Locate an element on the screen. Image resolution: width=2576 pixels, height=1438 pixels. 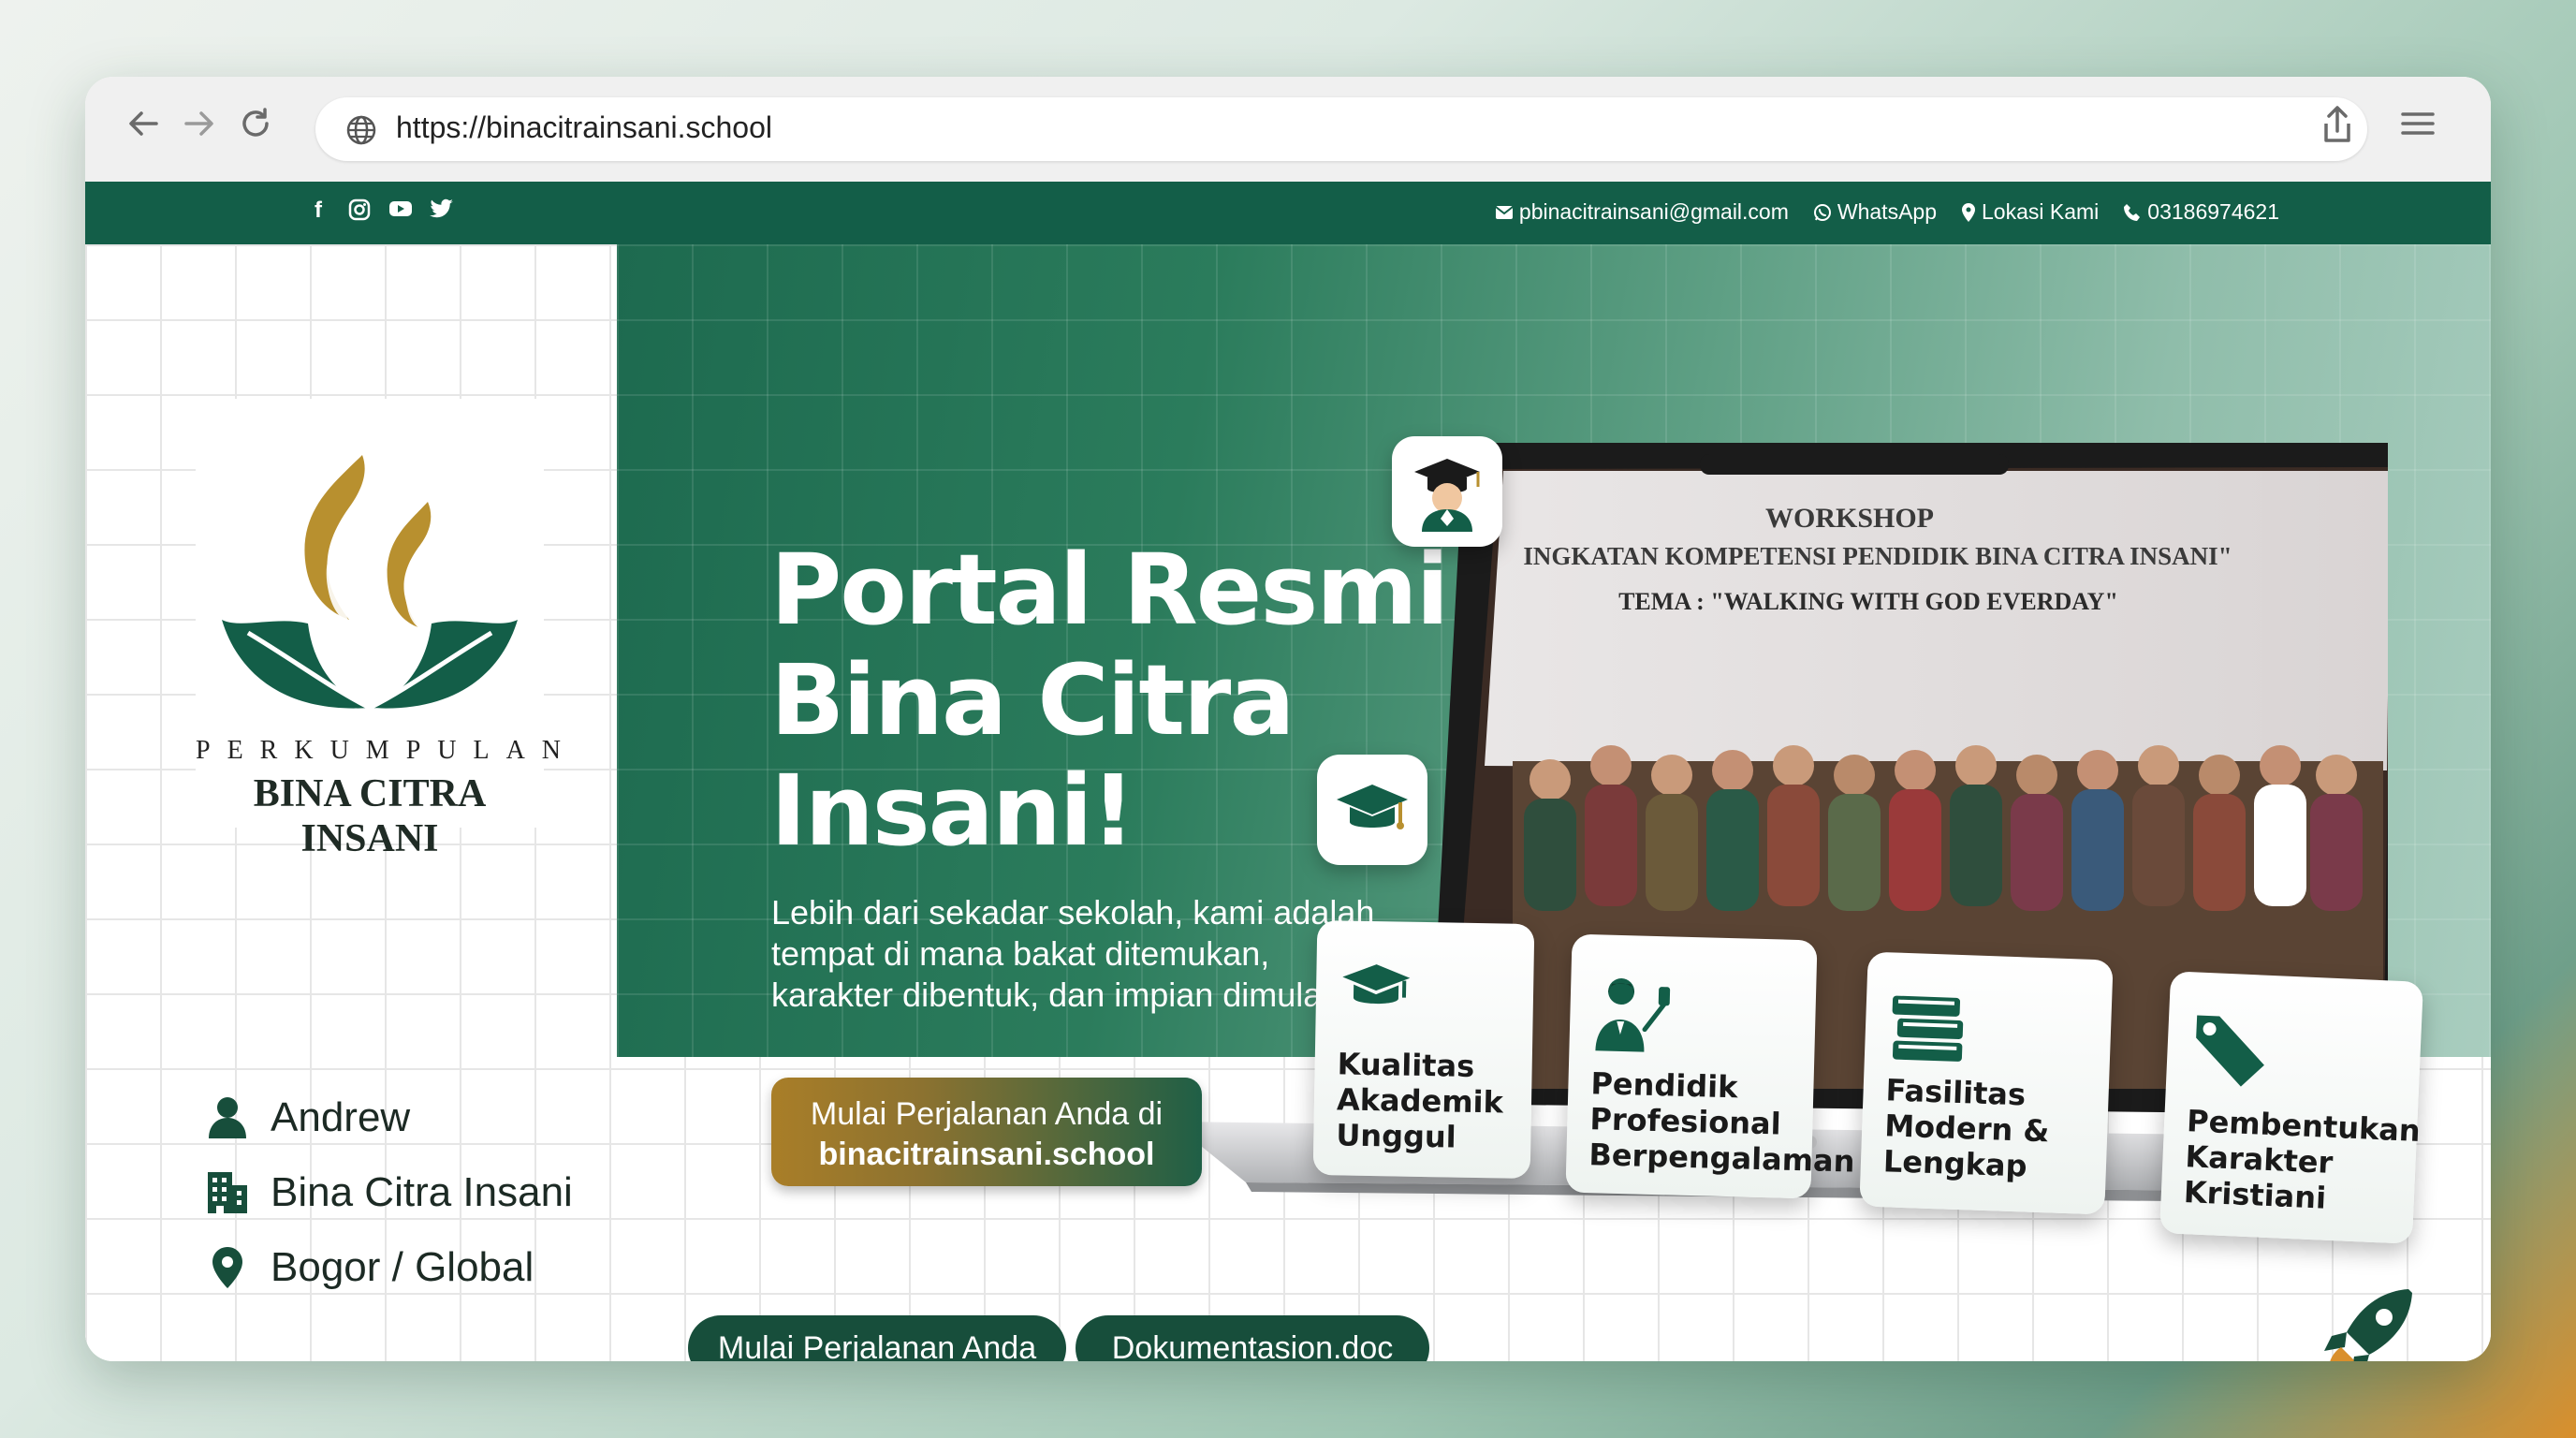
arrow-left-icon is located at coordinates (143, 123).